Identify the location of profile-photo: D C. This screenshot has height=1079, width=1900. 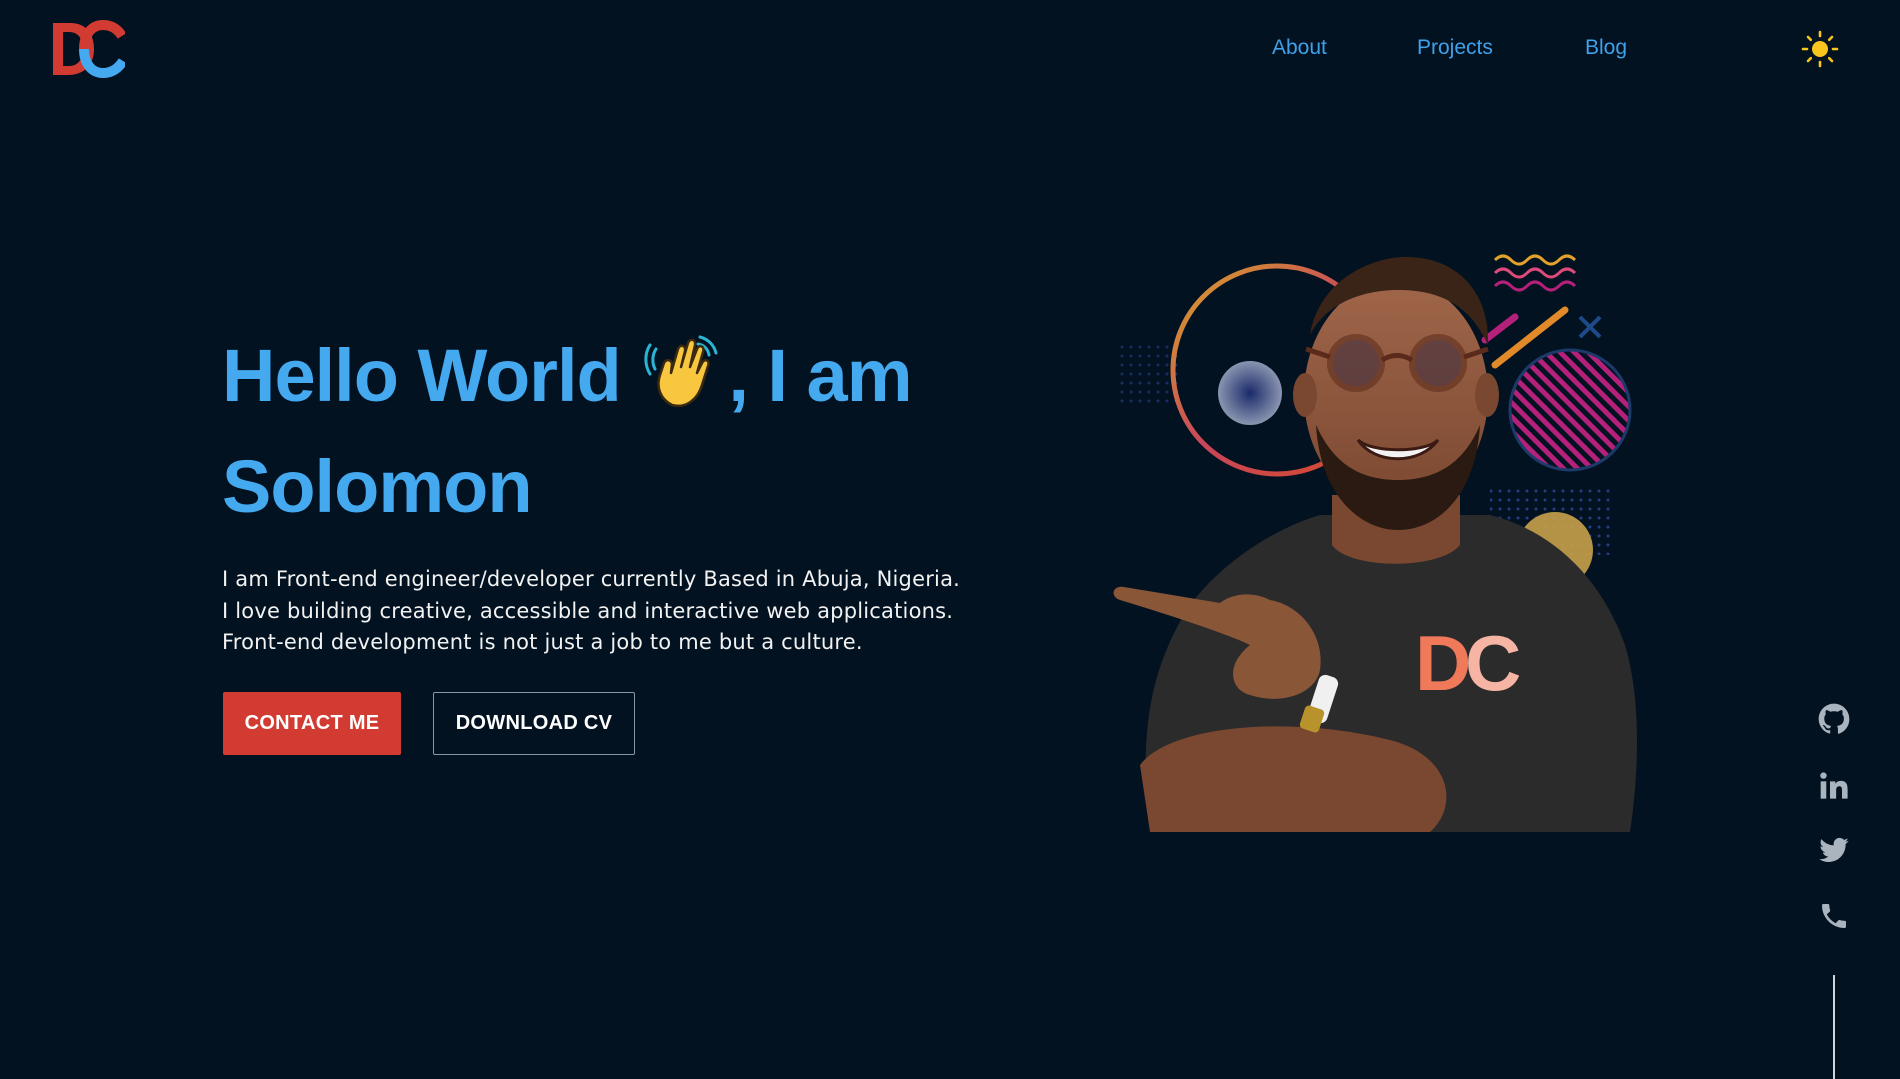
(1375, 543).